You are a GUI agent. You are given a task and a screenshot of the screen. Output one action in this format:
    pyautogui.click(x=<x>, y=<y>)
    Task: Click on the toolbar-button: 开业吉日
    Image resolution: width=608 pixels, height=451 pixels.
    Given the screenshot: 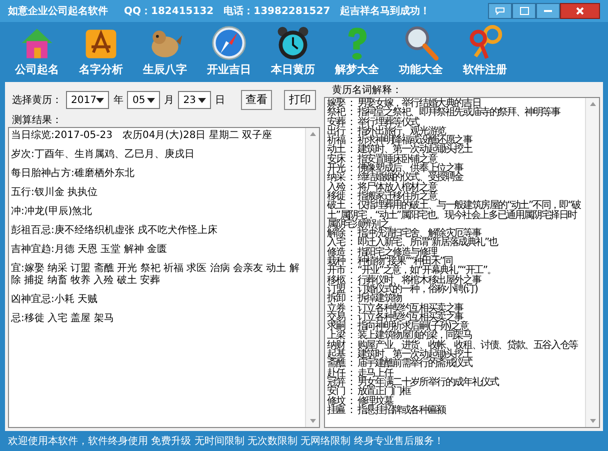 What is the action you would take?
    pyautogui.click(x=229, y=51)
    